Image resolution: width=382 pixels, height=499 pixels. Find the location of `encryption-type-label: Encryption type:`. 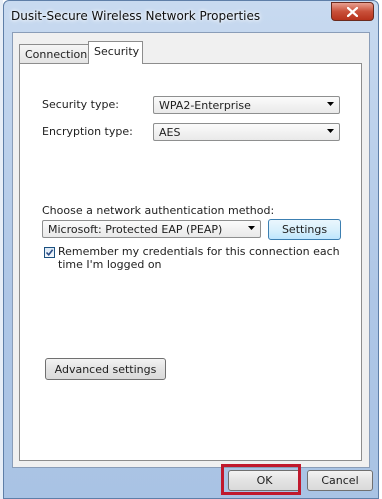

encryption-type-label: Encryption type: is located at coordinates (87, 131).